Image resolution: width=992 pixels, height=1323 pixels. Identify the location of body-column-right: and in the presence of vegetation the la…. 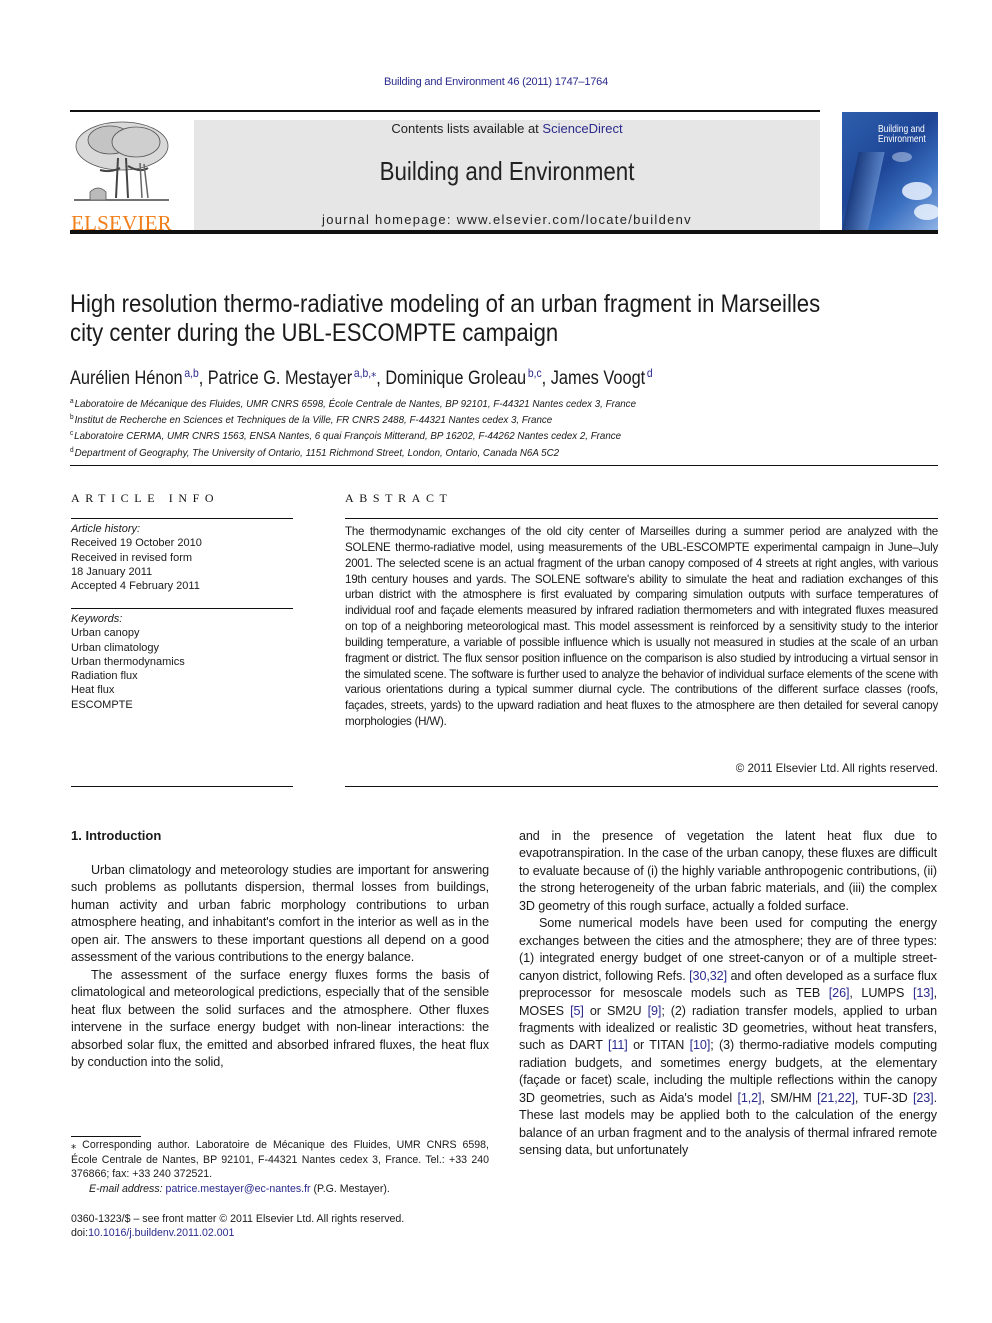
(728, 994).